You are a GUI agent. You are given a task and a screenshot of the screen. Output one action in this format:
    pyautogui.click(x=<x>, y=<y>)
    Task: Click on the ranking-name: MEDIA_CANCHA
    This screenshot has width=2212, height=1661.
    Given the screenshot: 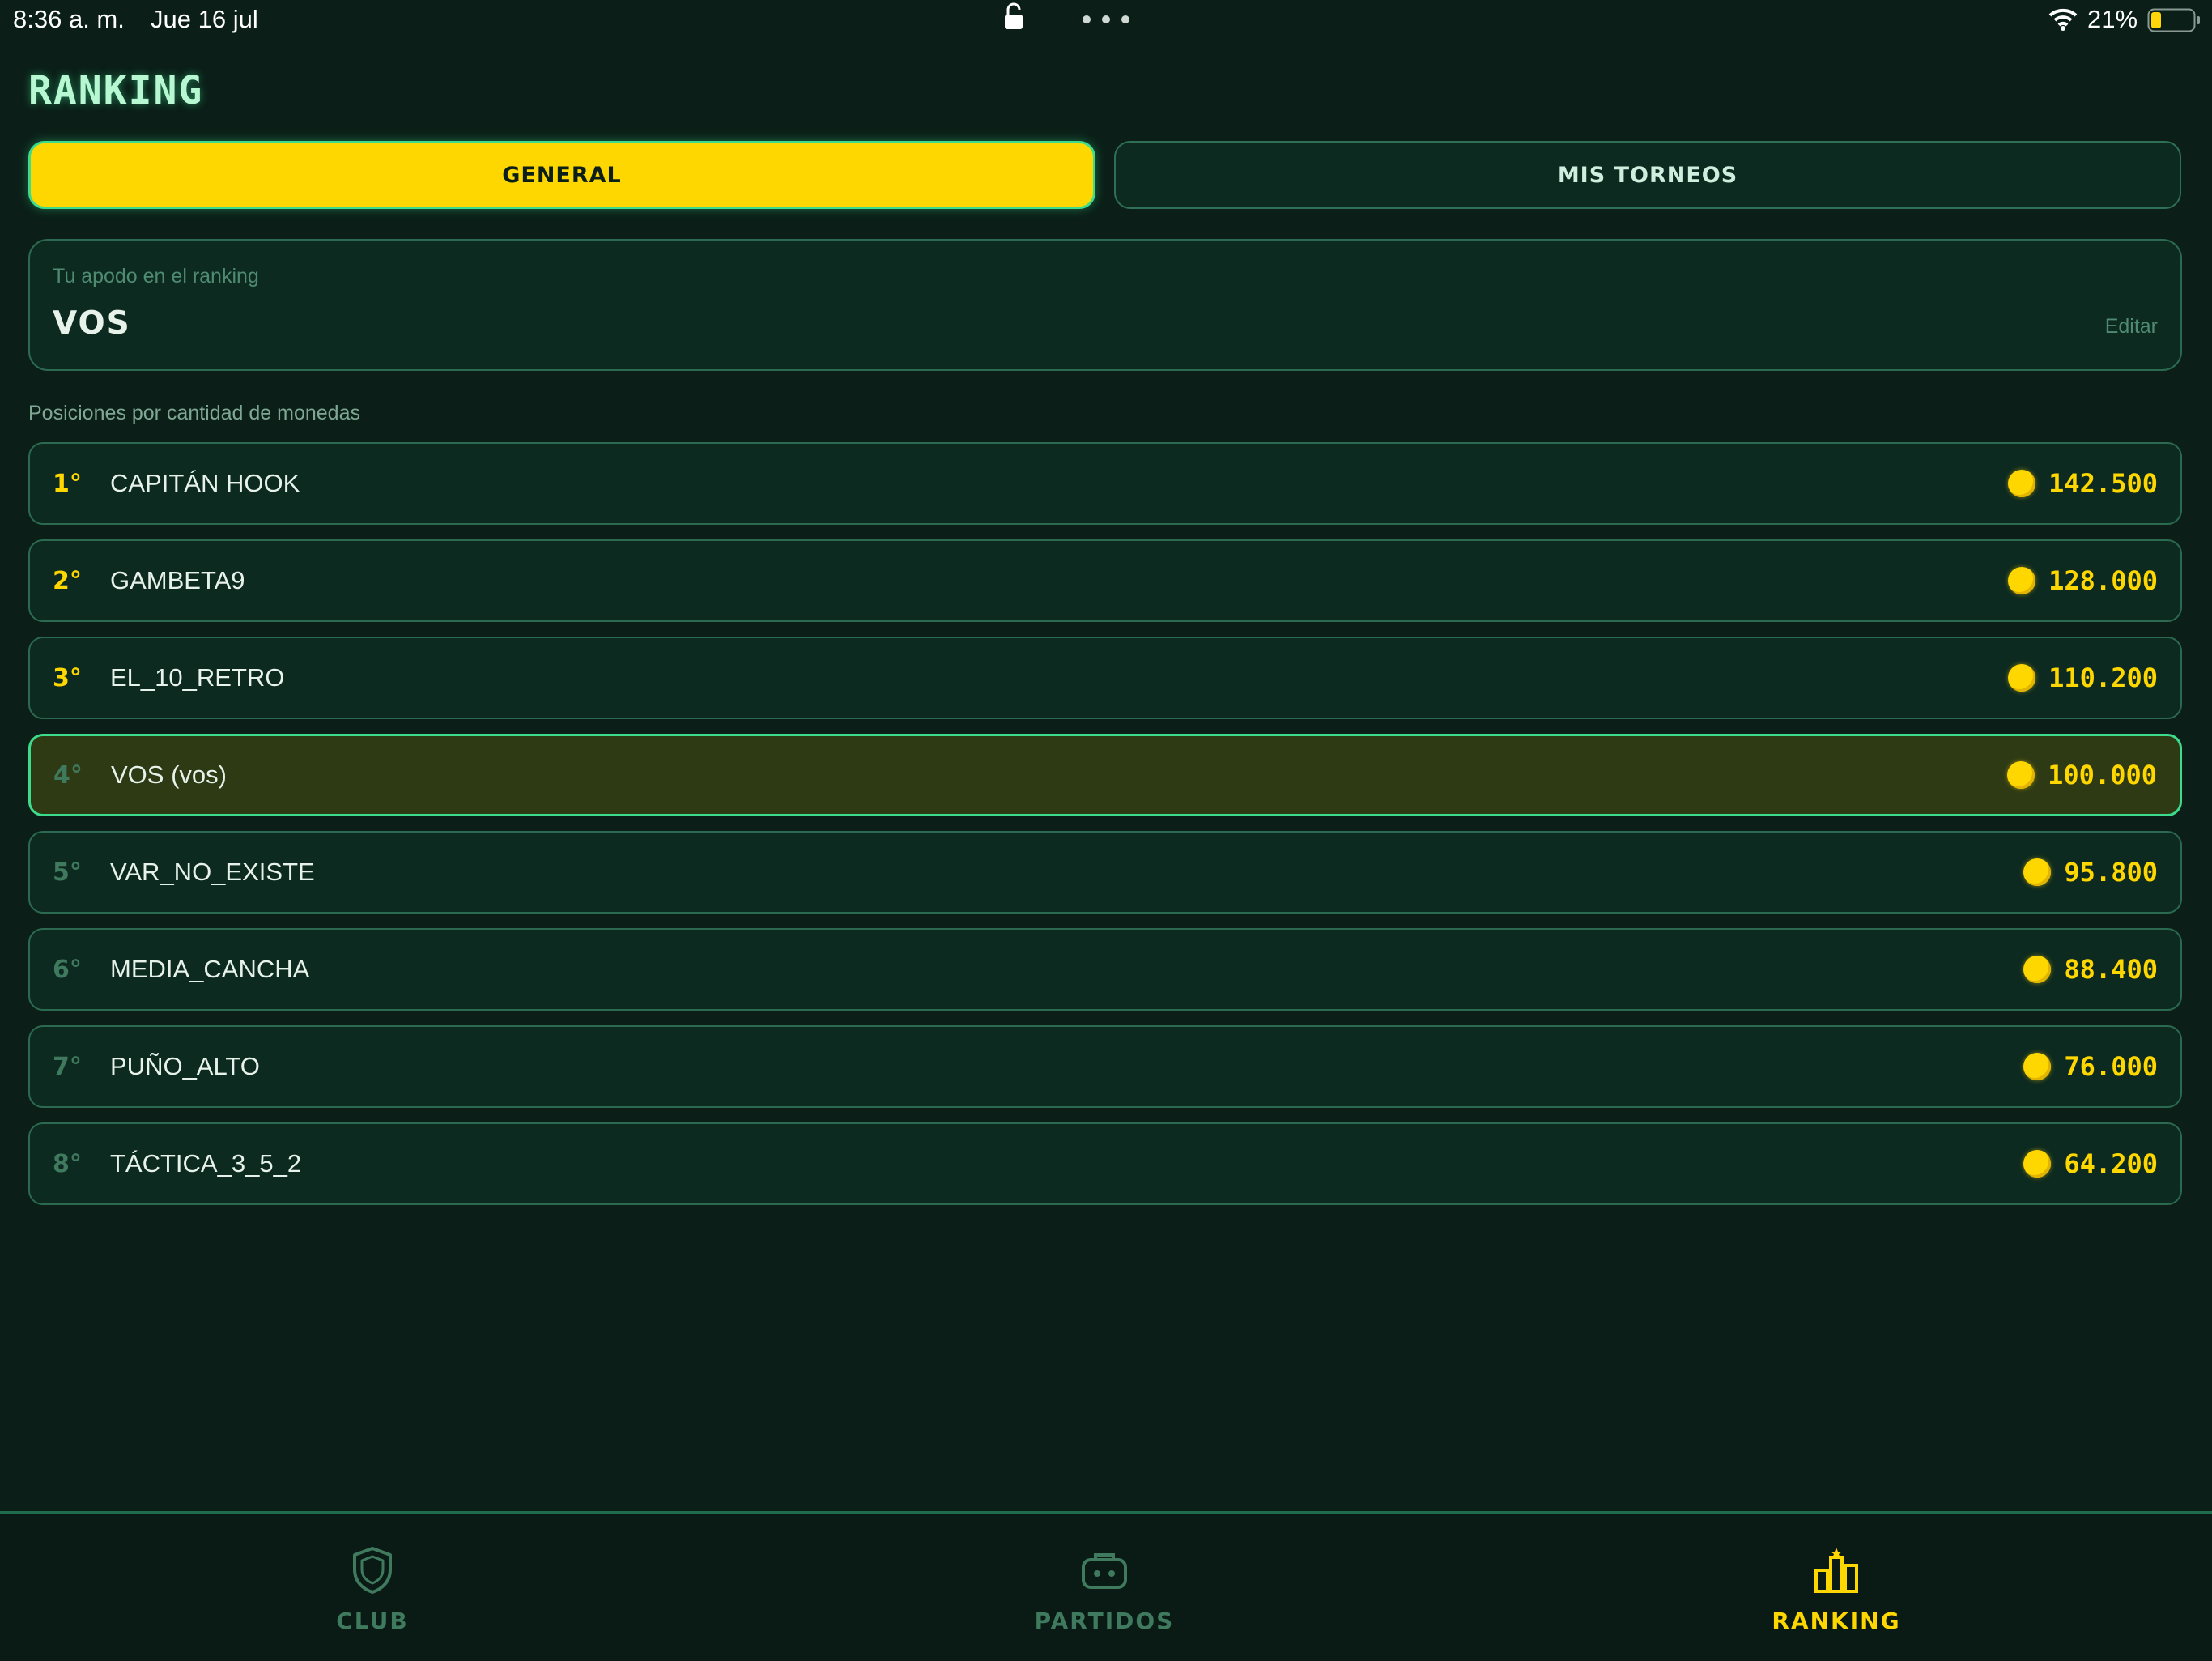 What is the action you would take?
    pyautogui.click(x=210, y=969)
    